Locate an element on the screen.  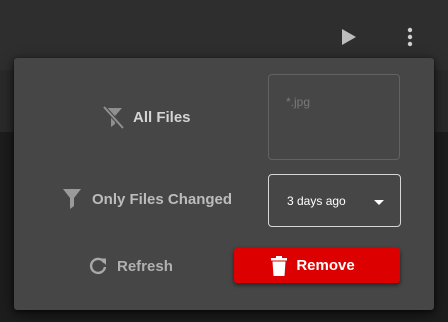
date-range-value: 3 days ago is located at coordinates (316, 200).